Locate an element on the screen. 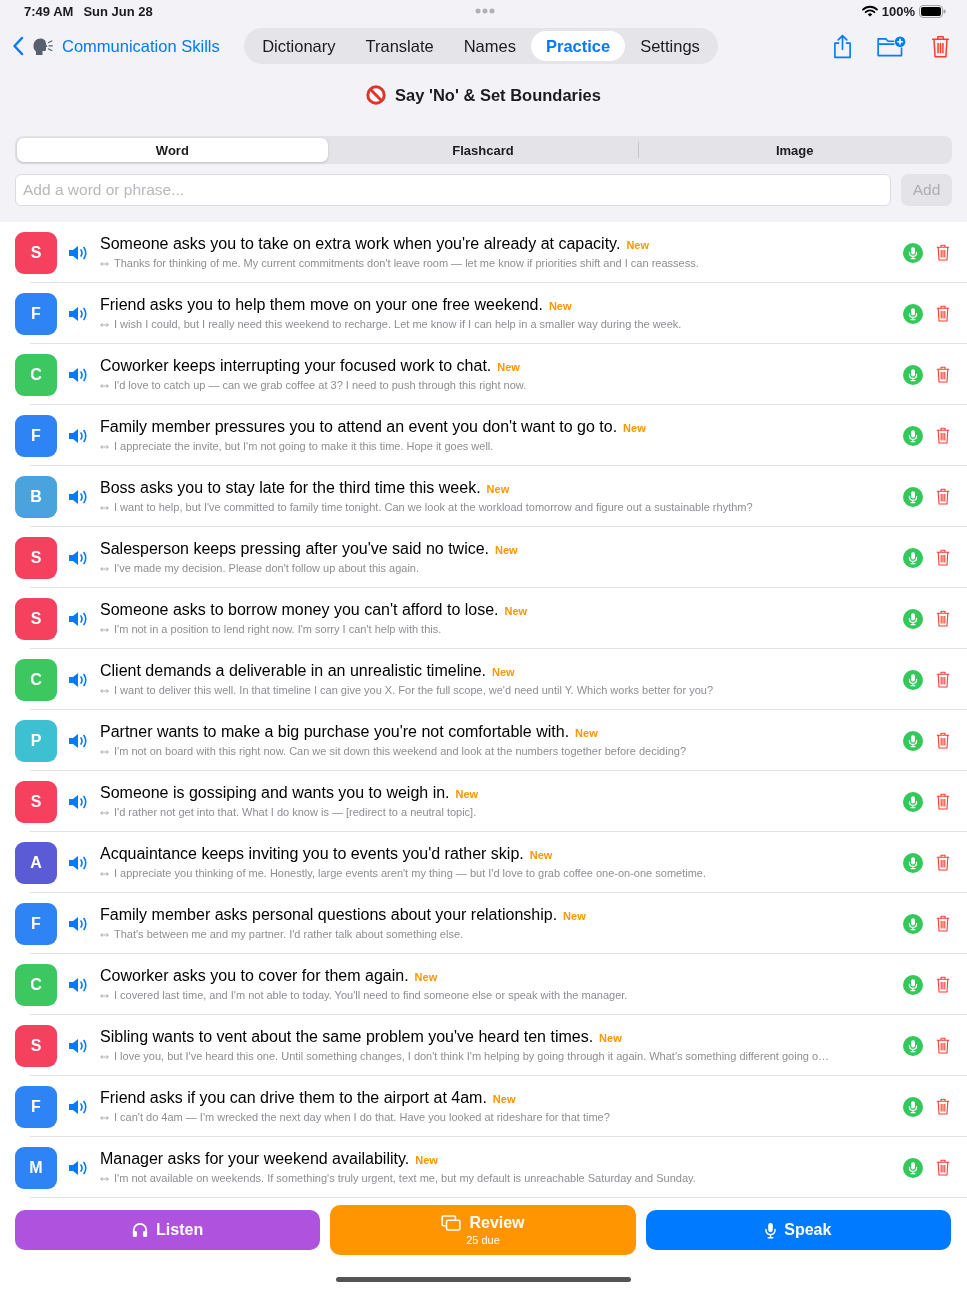  phrase-row: F Friend asks if you can drive them to the airport at 4am. New I can't do 4am — I'm wrecked the next day when I do that. Have you looked at rideshare for that time? is located at coordinates (483, 1106).